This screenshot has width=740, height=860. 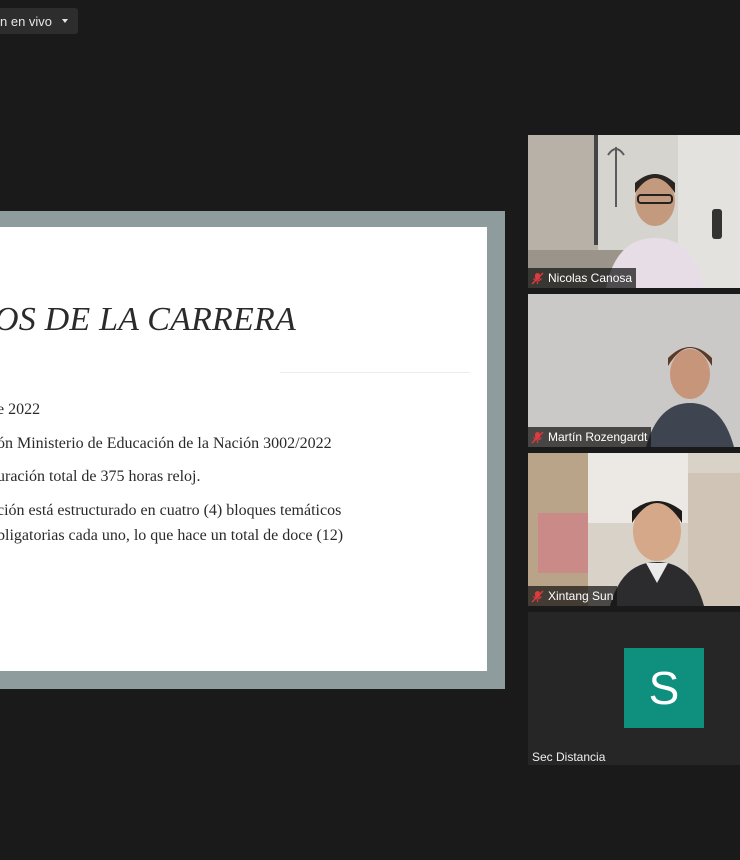 What do you see at coordinates (598, 437) in the screenshot?
I see `participant-name: Martín Rozengardt` at bounding box center [598, 437].